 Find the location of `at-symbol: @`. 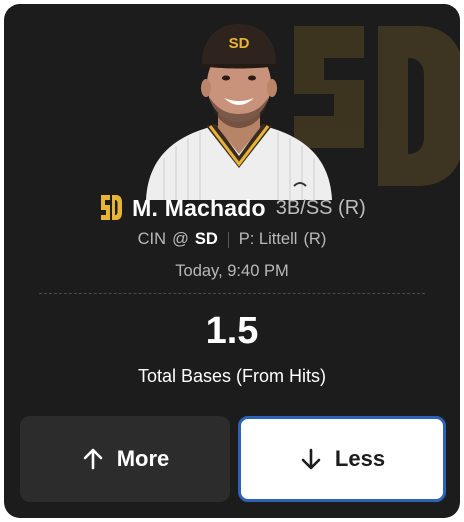

at-symbol: @ is located at coordinates (180, 239).